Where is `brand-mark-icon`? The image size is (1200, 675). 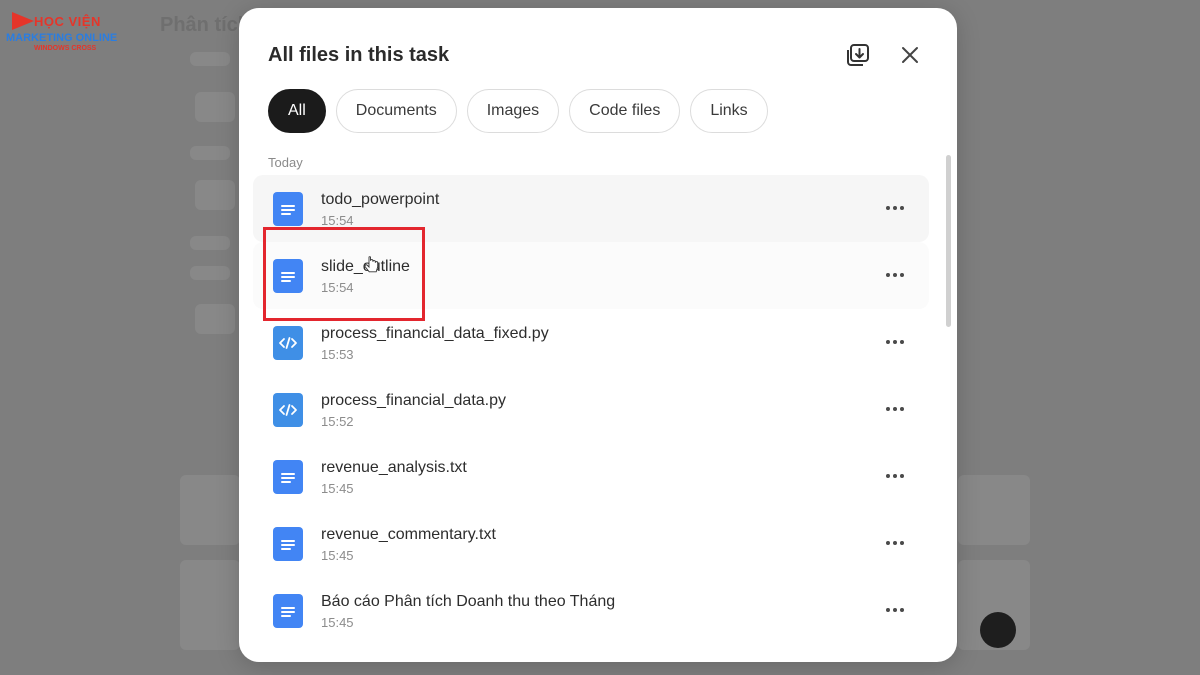
brand-mark-icon is located at coordinates (23, 21).